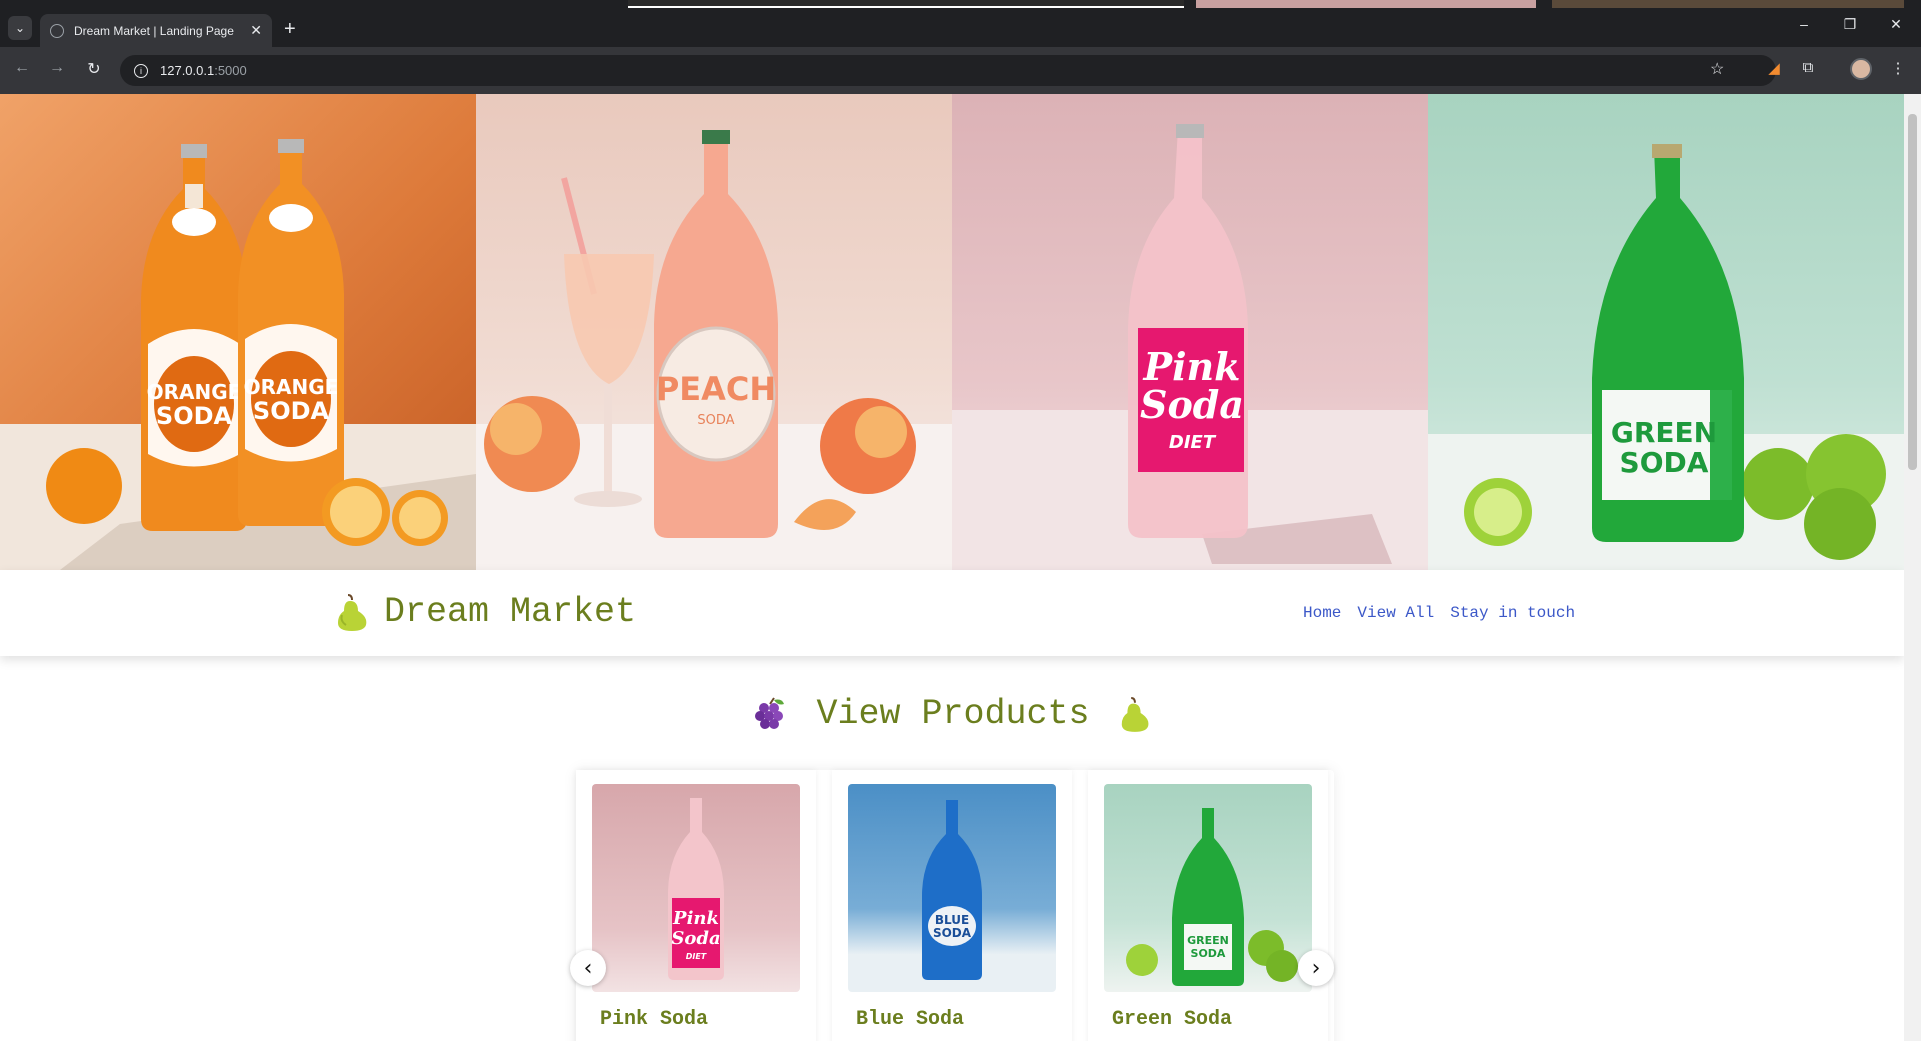 The width and height of the screenshot is (1921, 1041). I want to click on hero-panel-orange-soda: ORANGE SODA ORANGE SODA, so click(238, 332).